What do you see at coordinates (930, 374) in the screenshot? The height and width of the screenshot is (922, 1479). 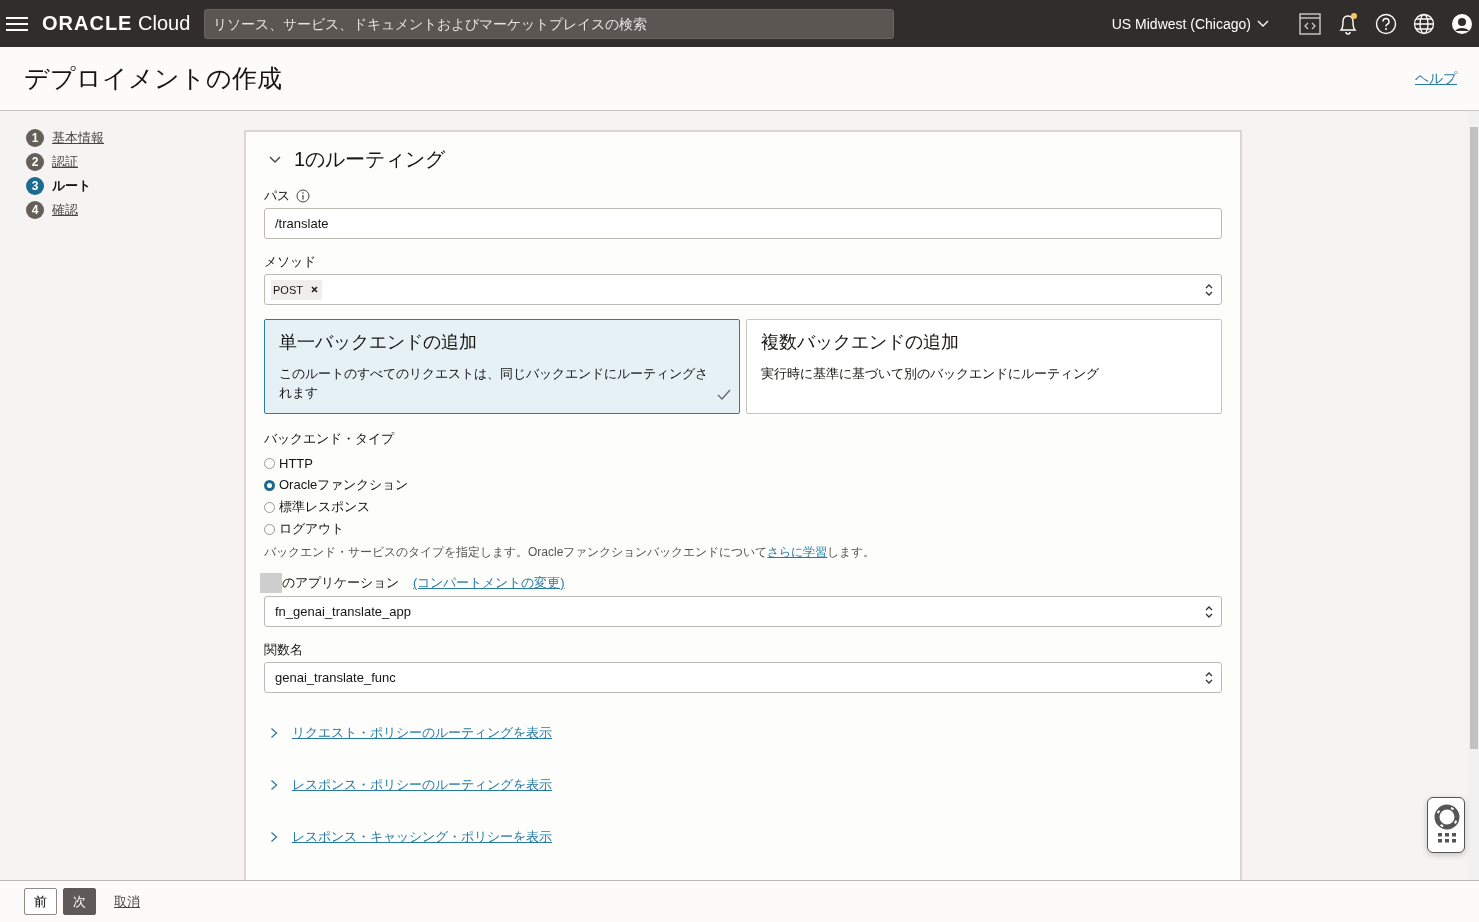 I see `card-description: 実行時に基準に基づいて別のバックエンドにルーティング` at bounding box center [930, 374].